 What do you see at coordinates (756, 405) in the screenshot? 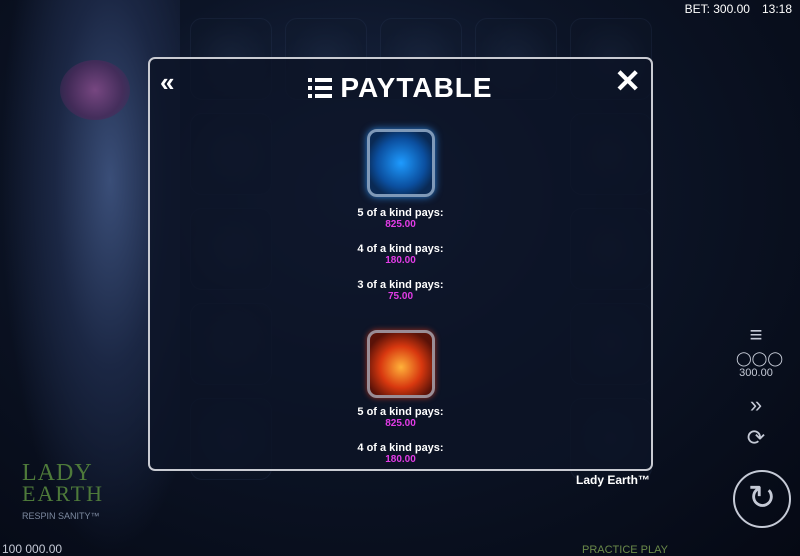
I see `turbo-icon: »` at bounding box center [756, 405].